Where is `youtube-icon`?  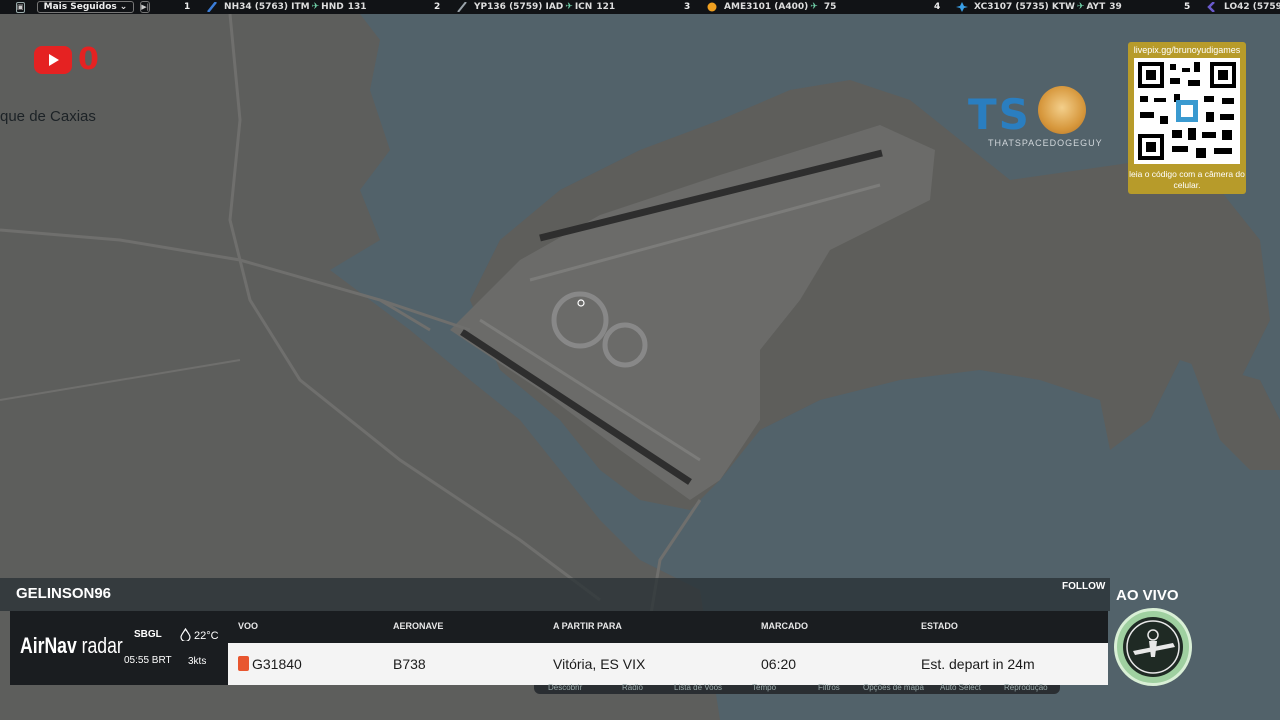
youtube-icon is located at coordinates (53, 59).